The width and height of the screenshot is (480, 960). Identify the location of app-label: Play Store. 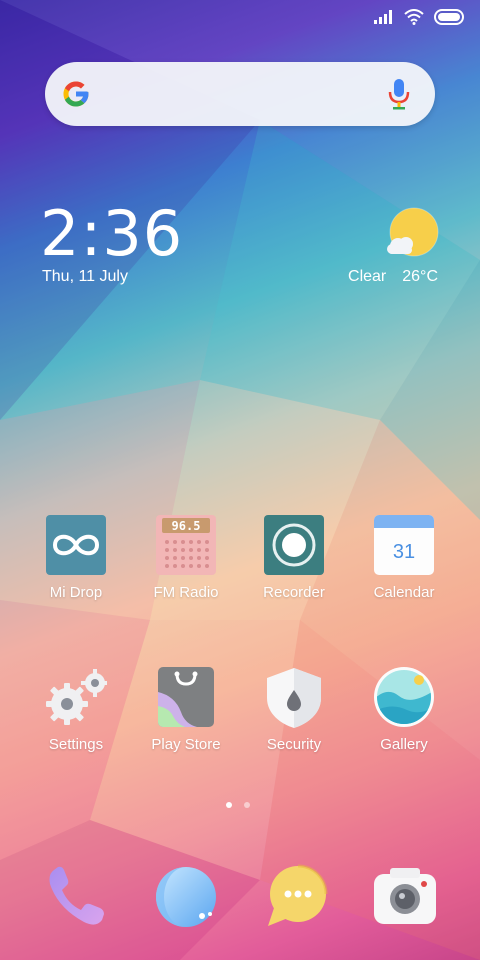
(186, 744).